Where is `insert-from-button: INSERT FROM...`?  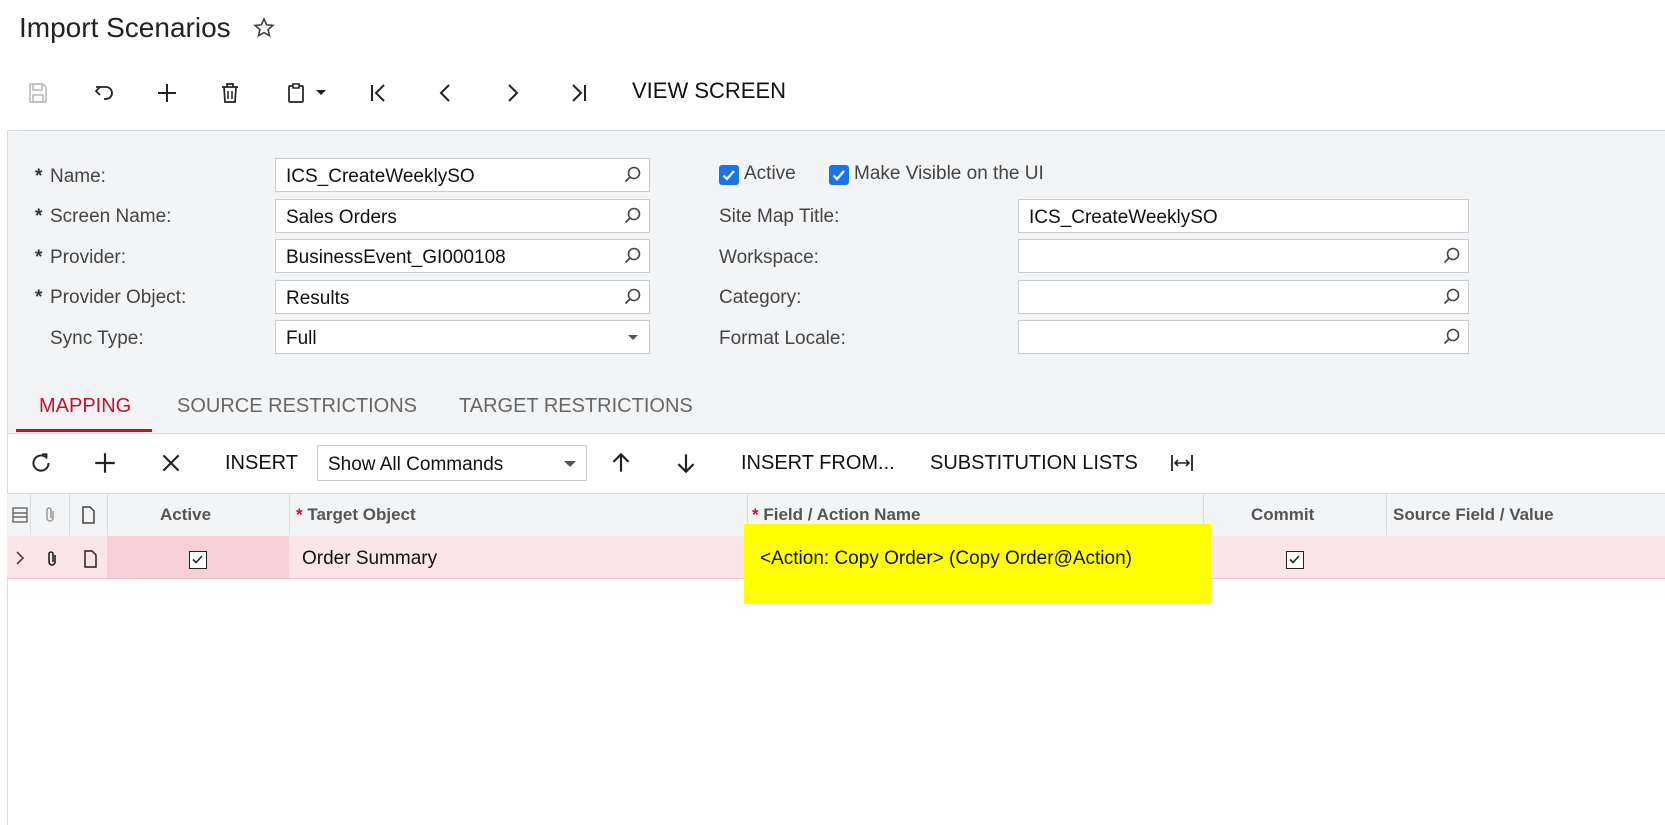
insert-from-button: INSERT FROM... is located at coordinates (818, 463).